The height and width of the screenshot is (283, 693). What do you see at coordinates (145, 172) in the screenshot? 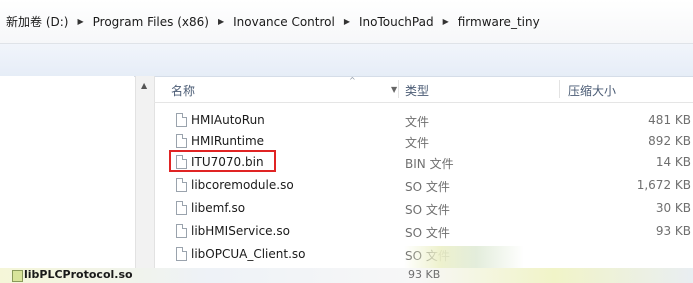
I see `vertical-scrollbar: ▲` at bounding box center [145, 172].